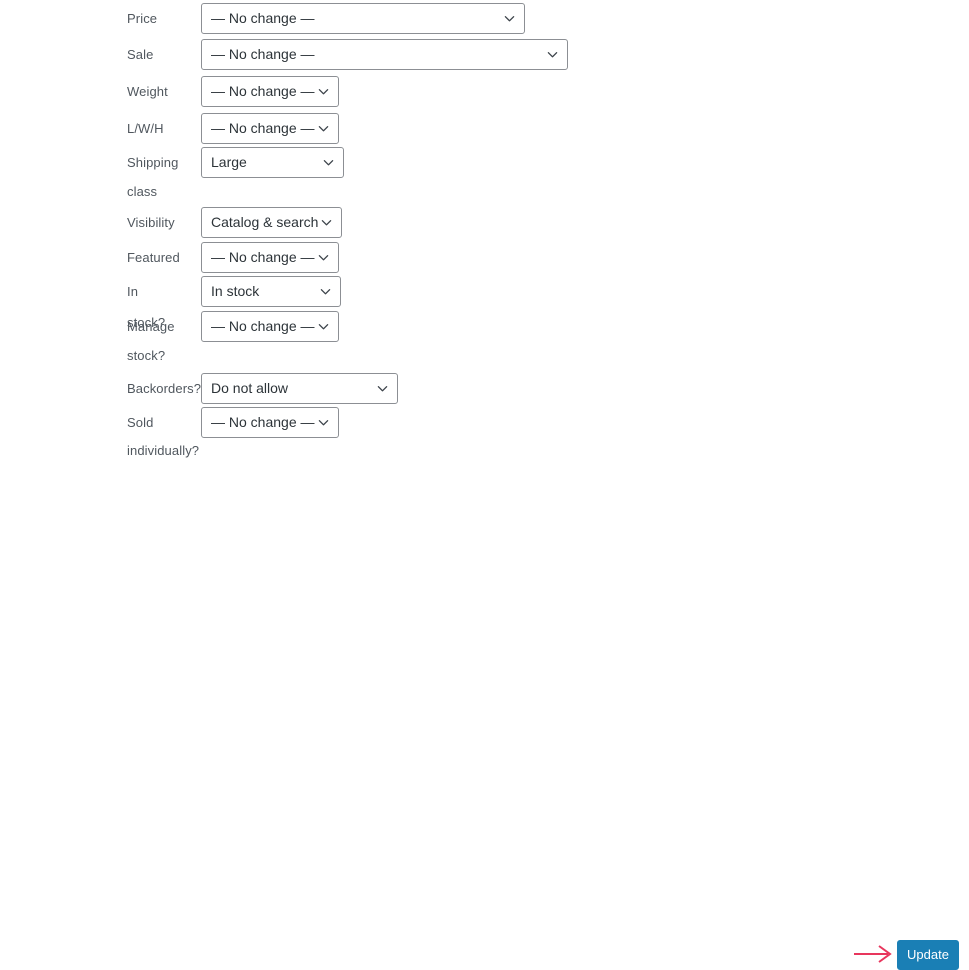 Image resolution: width=969 pixels, height=970 pixels. I want to click on select-weight: — No change —, so click(270, 91).